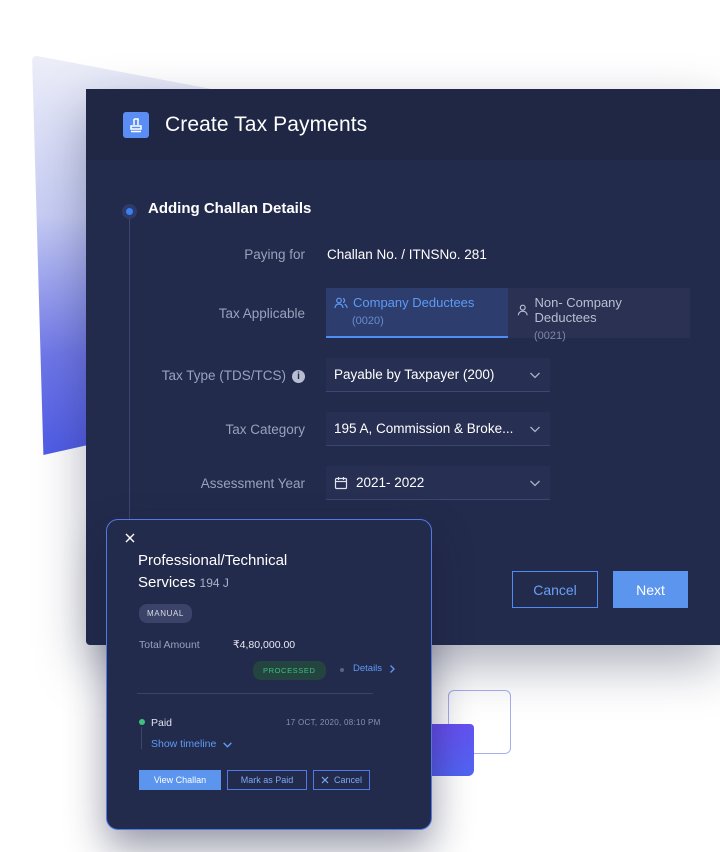  Describe the element at coordinates (180, 780) in the screenshot. I see `view-challan-button: View Challan` at that location.